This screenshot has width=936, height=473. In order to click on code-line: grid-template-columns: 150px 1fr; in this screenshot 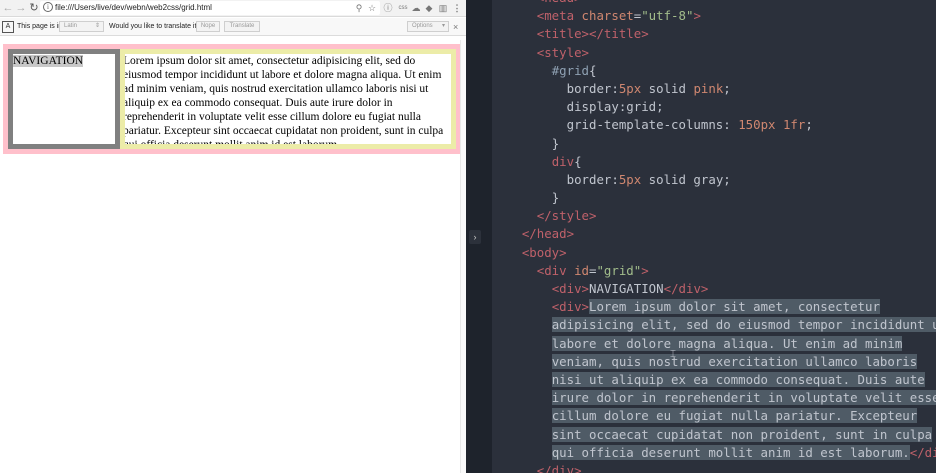, I will do `click(714, 125)`.